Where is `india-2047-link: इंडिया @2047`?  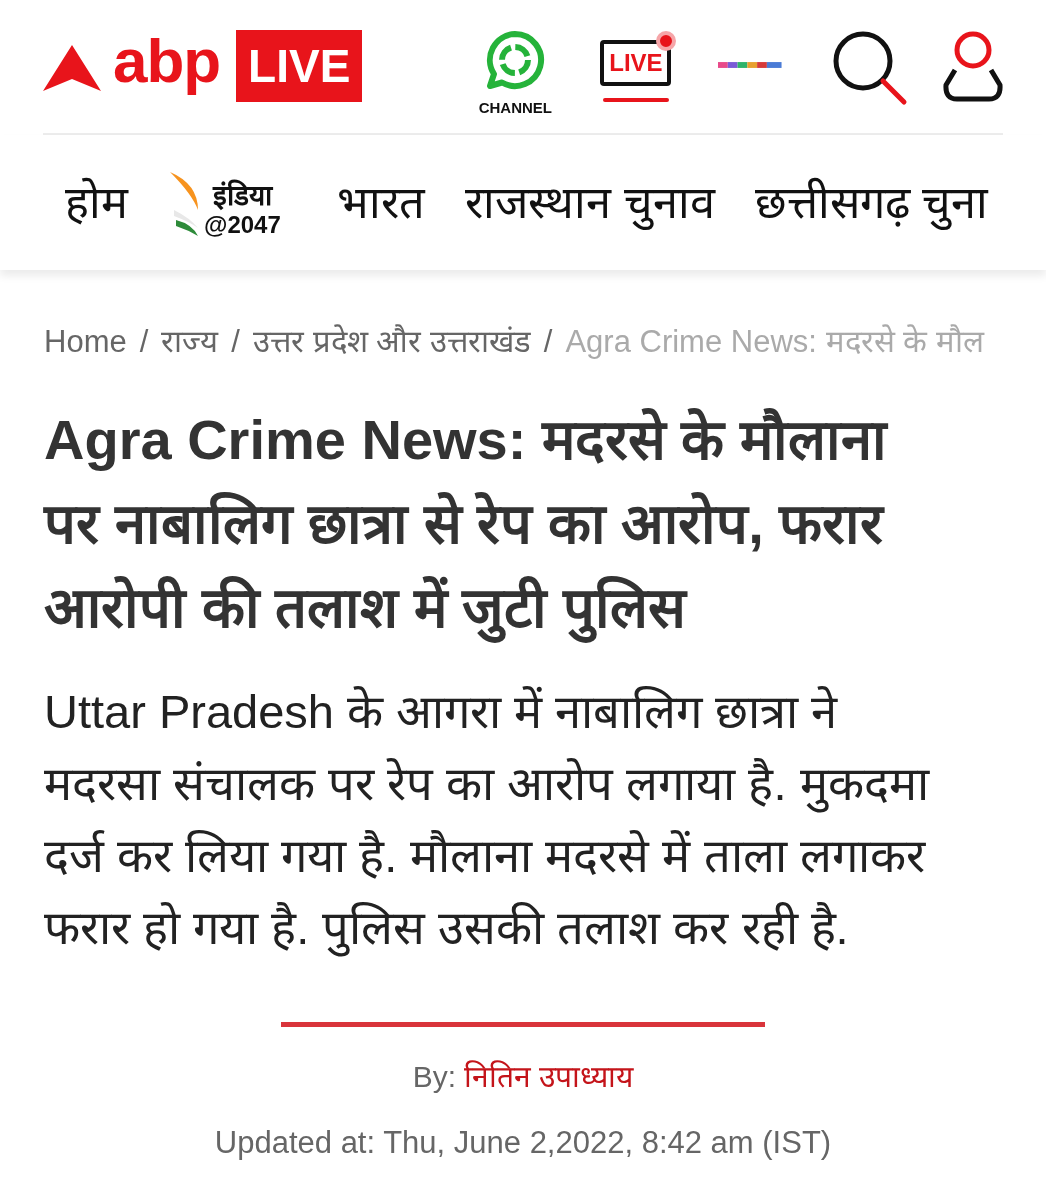
india-2047-link: इंडिया @2047 is located at coordinates (232, 202).